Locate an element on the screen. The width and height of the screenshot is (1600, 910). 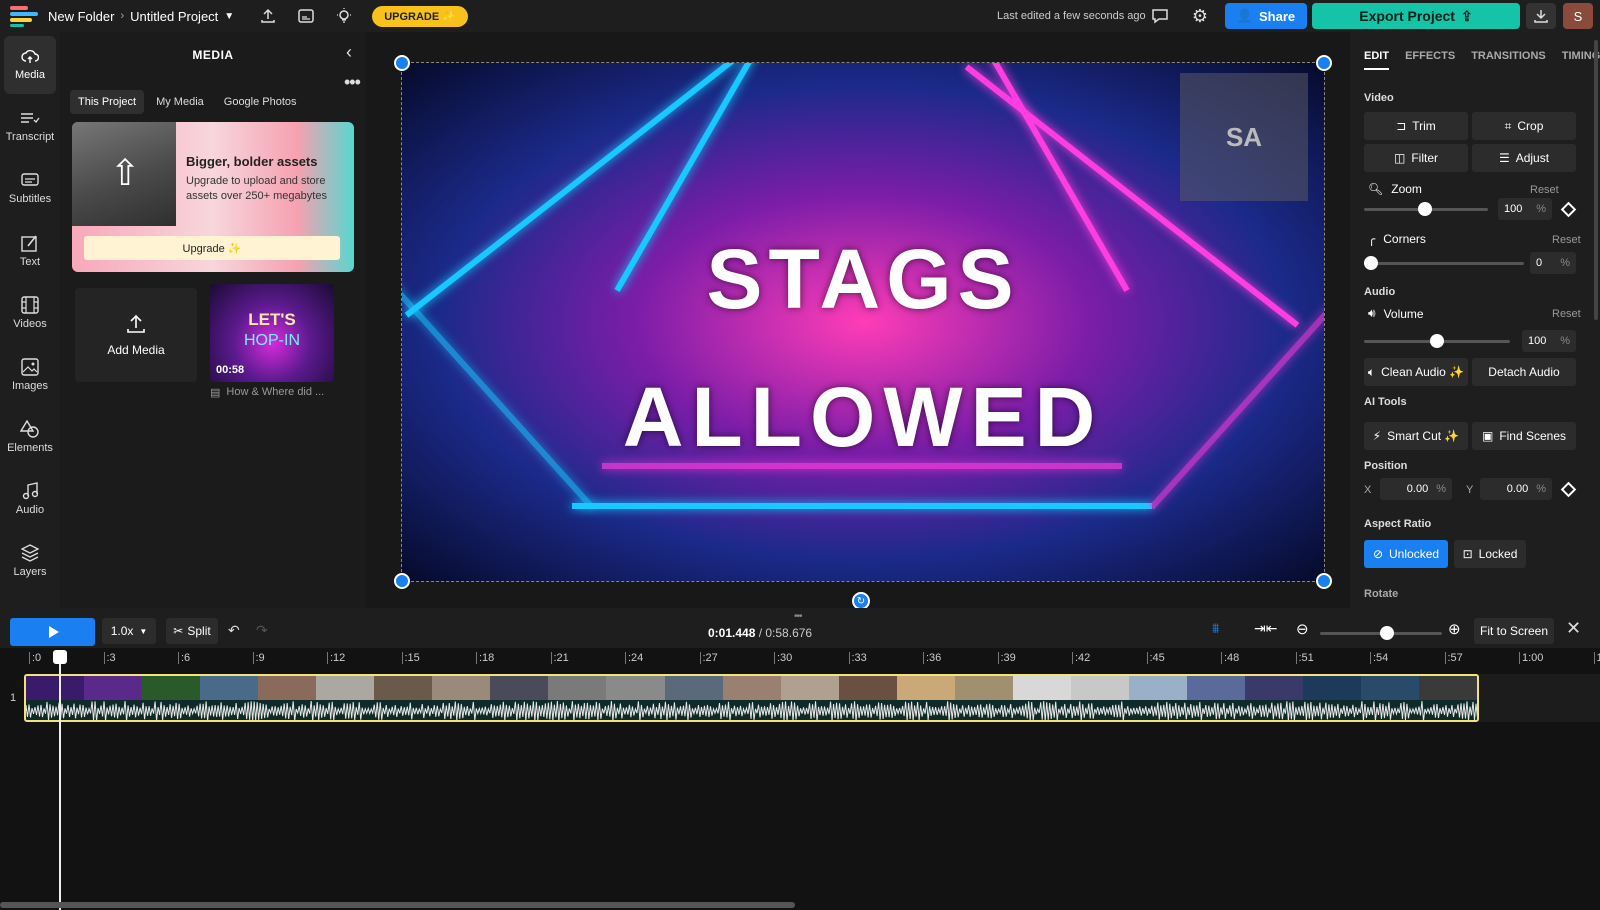
promo-upgrade-button: Upgrade ✨ is located at coordinates (212, 248).